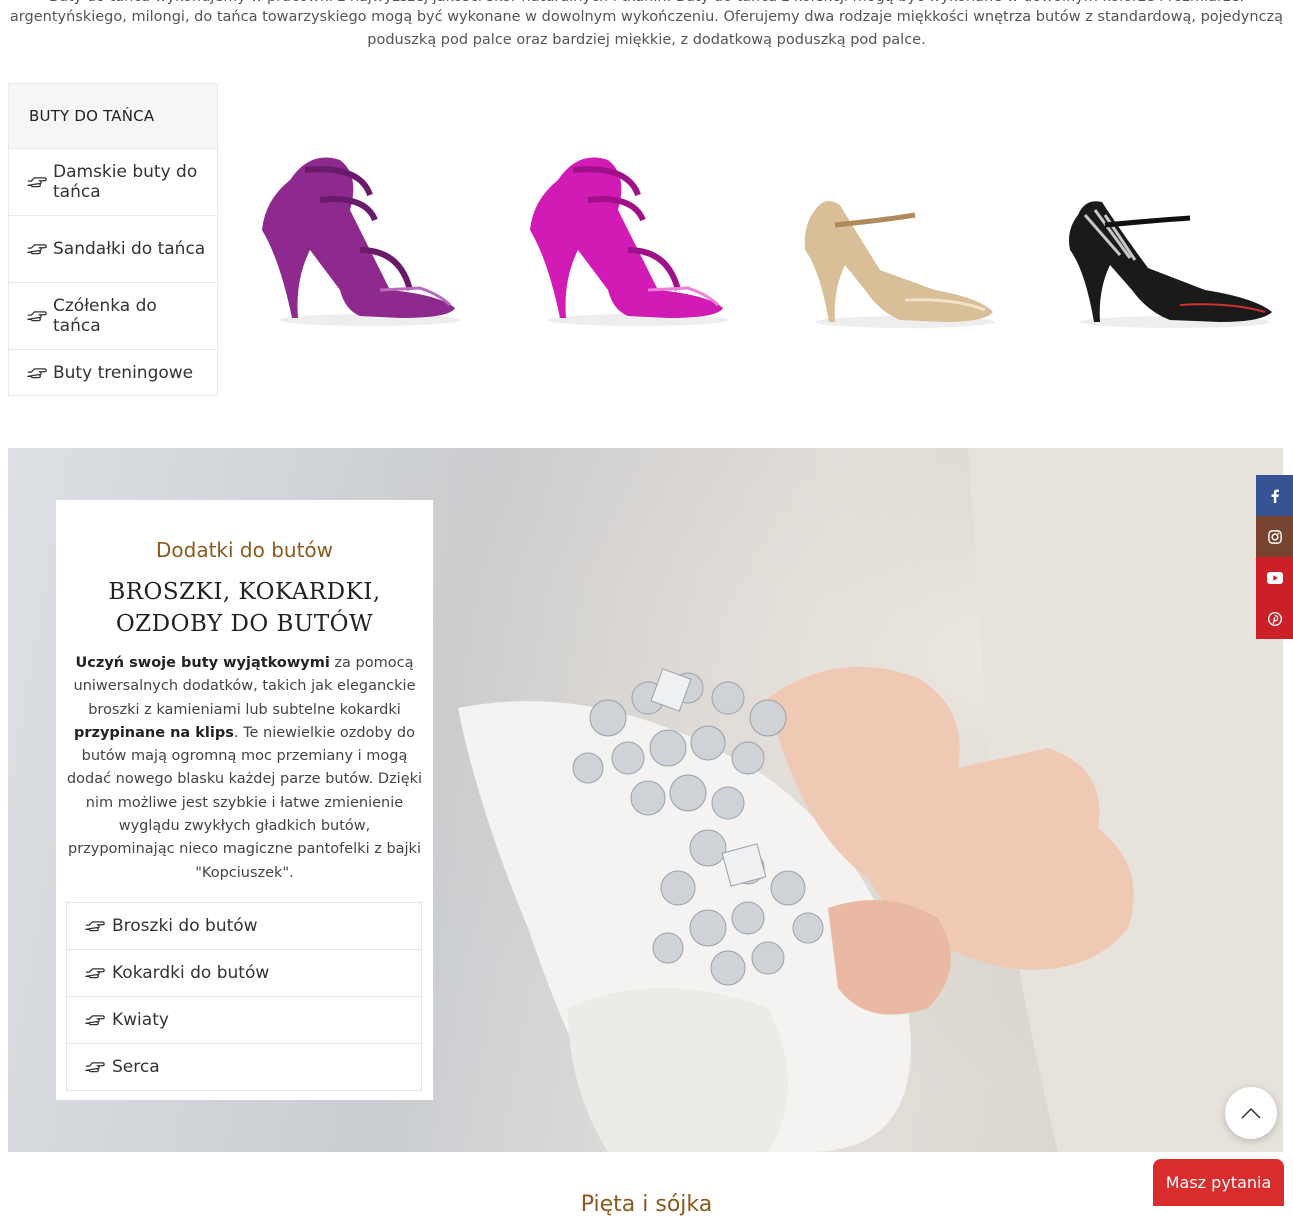 The width and height of the screenshot is (1293, 1217). Describe the element at coordinates (360, 240) in the screenshot. I see `purple-sandal-image` at that location.